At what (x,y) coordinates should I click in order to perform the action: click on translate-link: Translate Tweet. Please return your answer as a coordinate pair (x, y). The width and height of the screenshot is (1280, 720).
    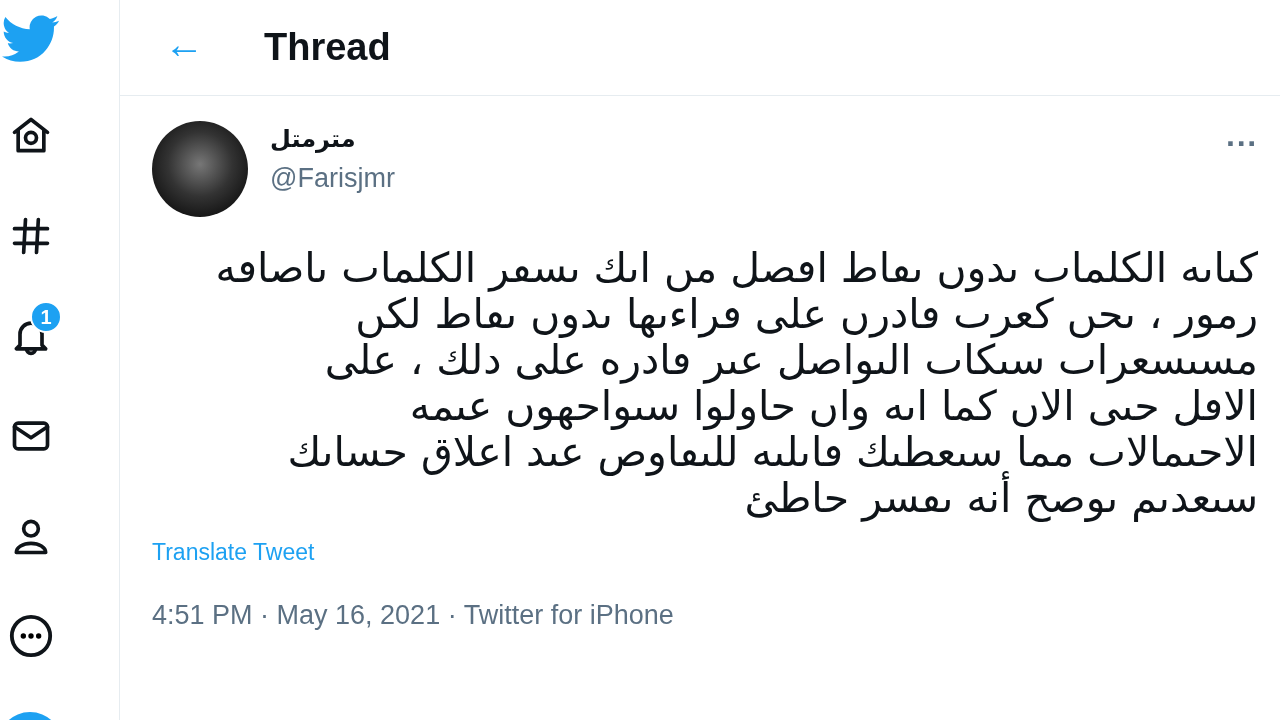
    Looking at the image, I should click on (233, 552).